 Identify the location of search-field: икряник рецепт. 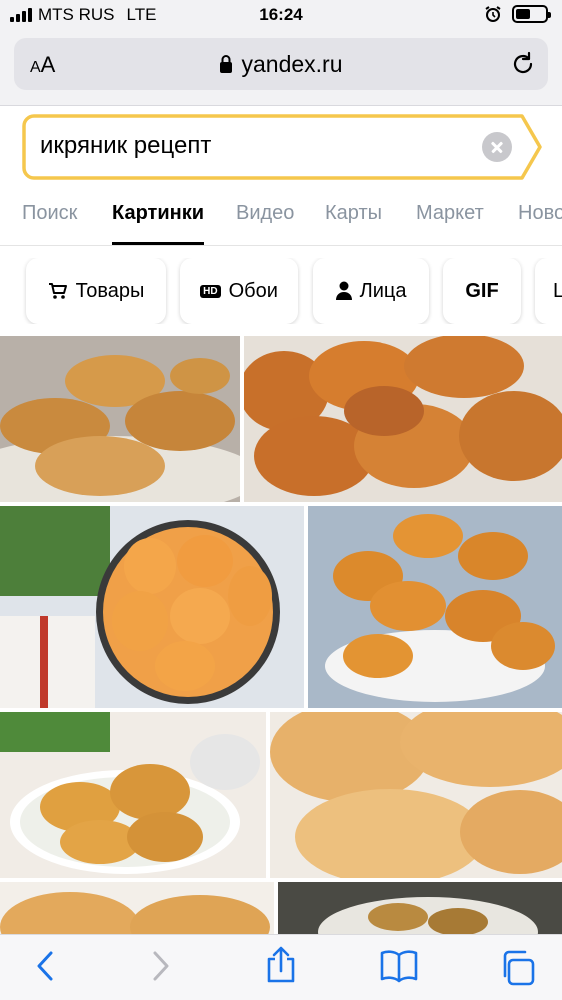
(282, 147).